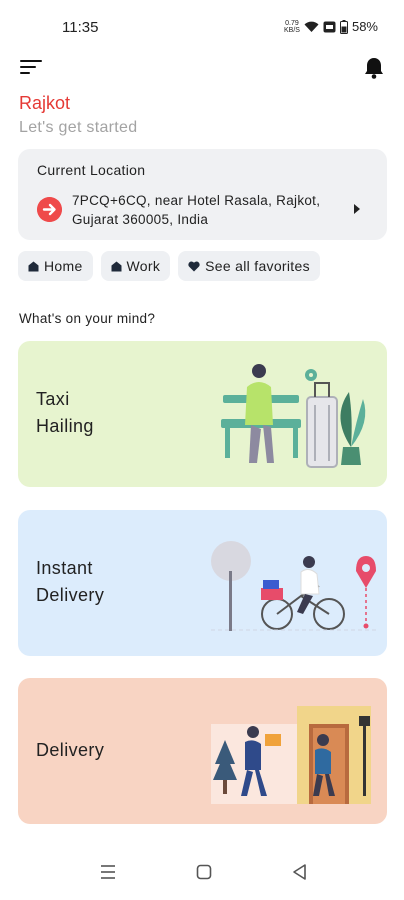 The height and width of the screenshot is (900, 404). What do you see at coordinates (63, 266) in the screenshot?
I see `chip-label: Home` at bounding box center [63, 266].